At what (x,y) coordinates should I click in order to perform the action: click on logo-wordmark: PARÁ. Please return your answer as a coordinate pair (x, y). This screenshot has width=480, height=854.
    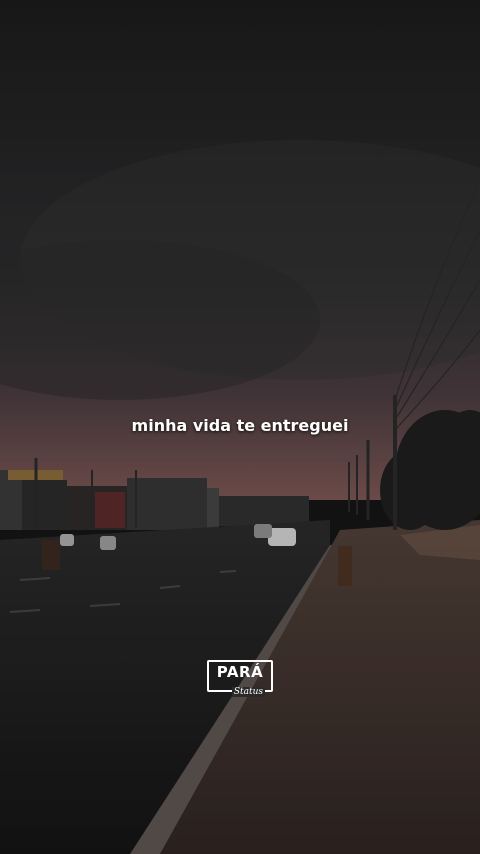
    Looking at the image, I should click on (240, 672).